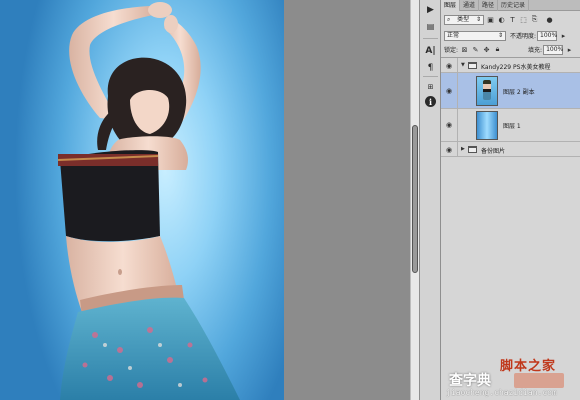 Image resolution: width=580 pixels, height=400 pixels. I want to click on layer-row-selected: ◉ 图层 2 副本, so click(510, 91).